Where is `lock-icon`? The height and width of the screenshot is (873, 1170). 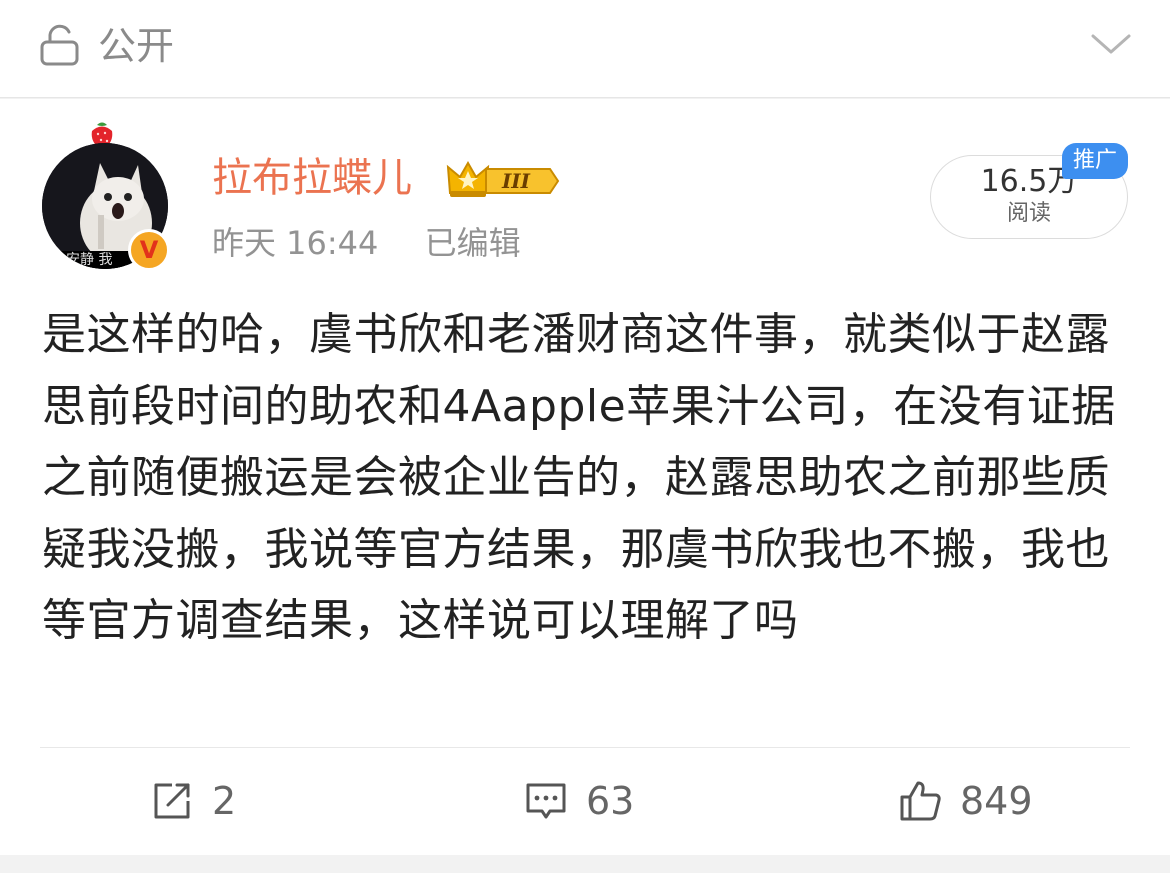
lock-icon is located at coordinates (59, 45).